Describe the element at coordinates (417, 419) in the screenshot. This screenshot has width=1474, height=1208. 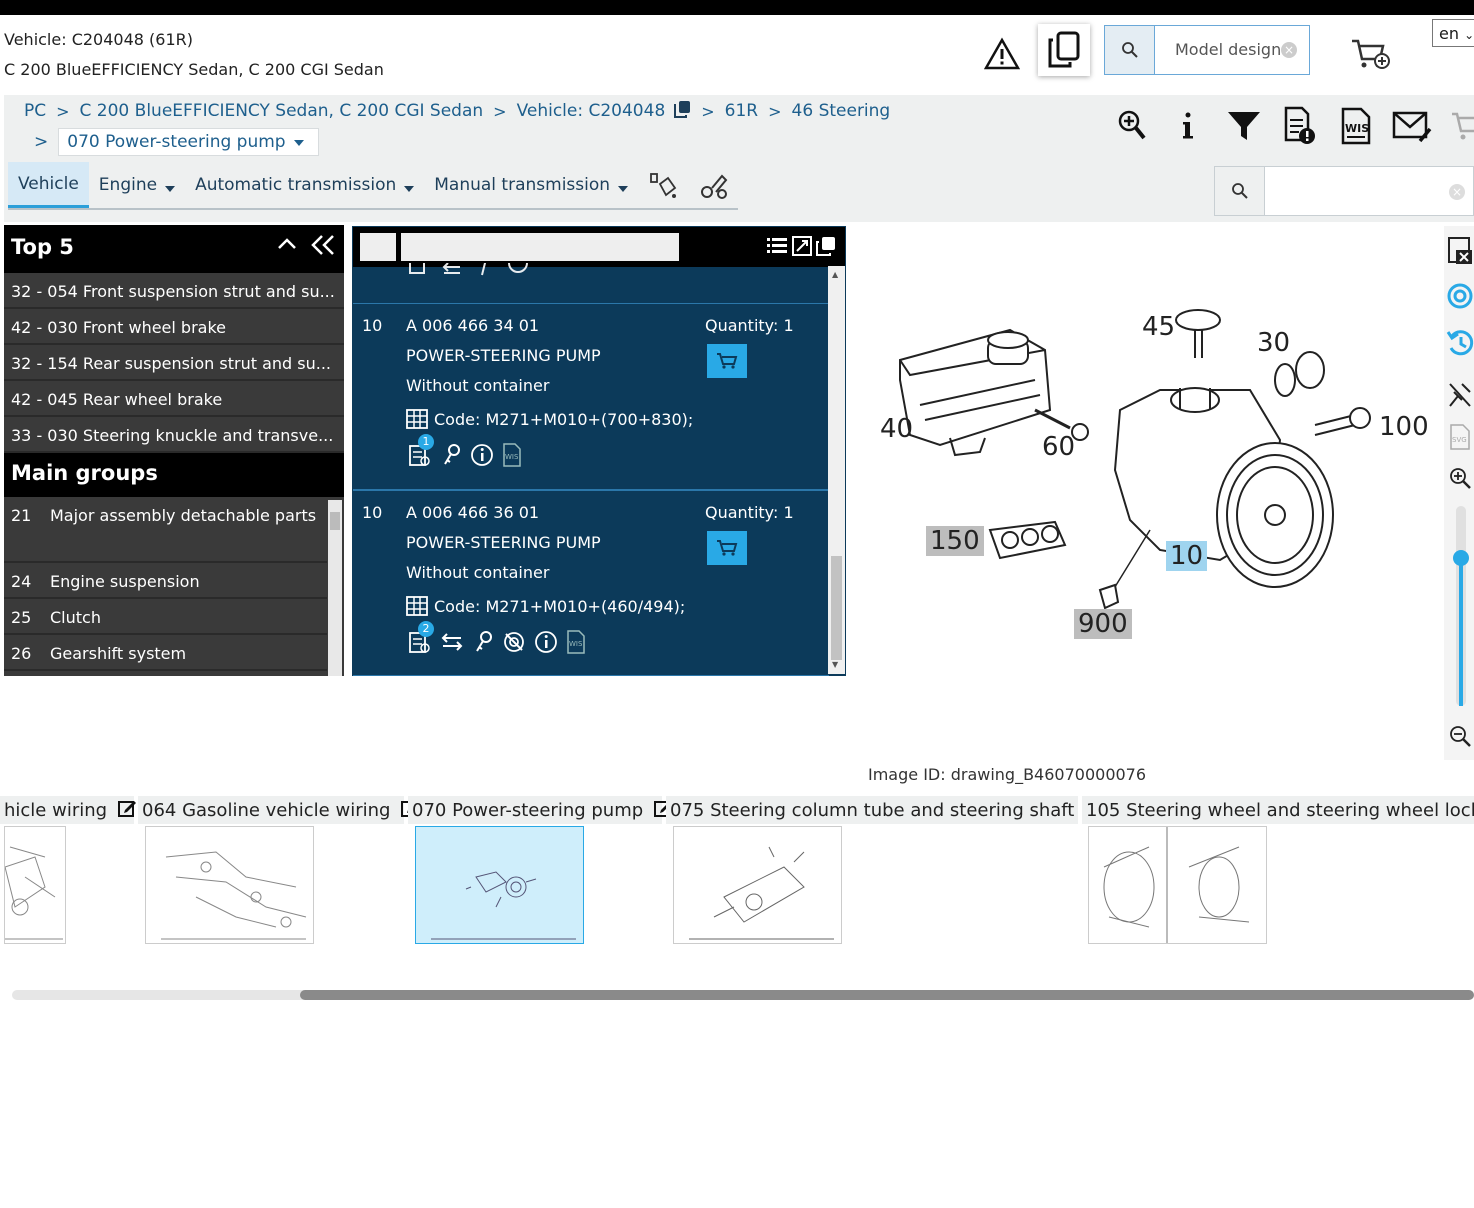
I see `table-icon` at that location.